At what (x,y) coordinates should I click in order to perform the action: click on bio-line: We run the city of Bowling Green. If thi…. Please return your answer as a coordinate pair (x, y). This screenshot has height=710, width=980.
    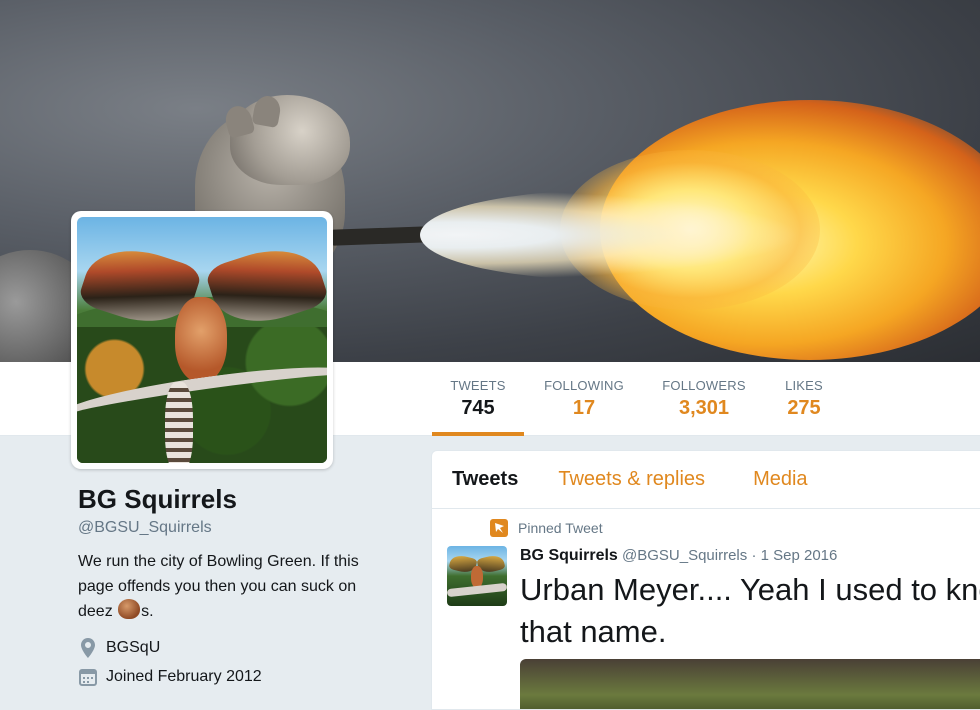
    Looking at the image, I should click on (218, 561).